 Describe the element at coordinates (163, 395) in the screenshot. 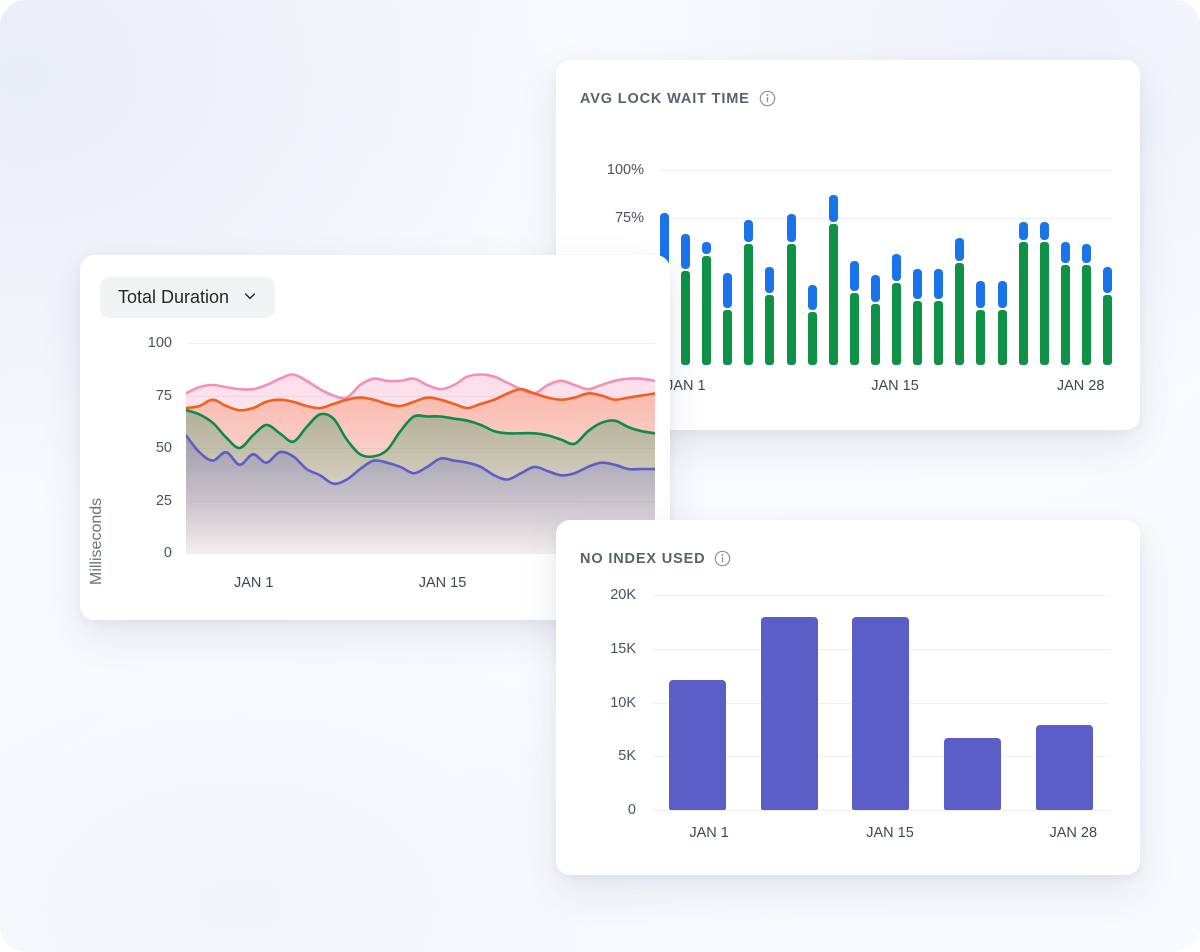

I see `y-axis-tick-label: 75` at that location.